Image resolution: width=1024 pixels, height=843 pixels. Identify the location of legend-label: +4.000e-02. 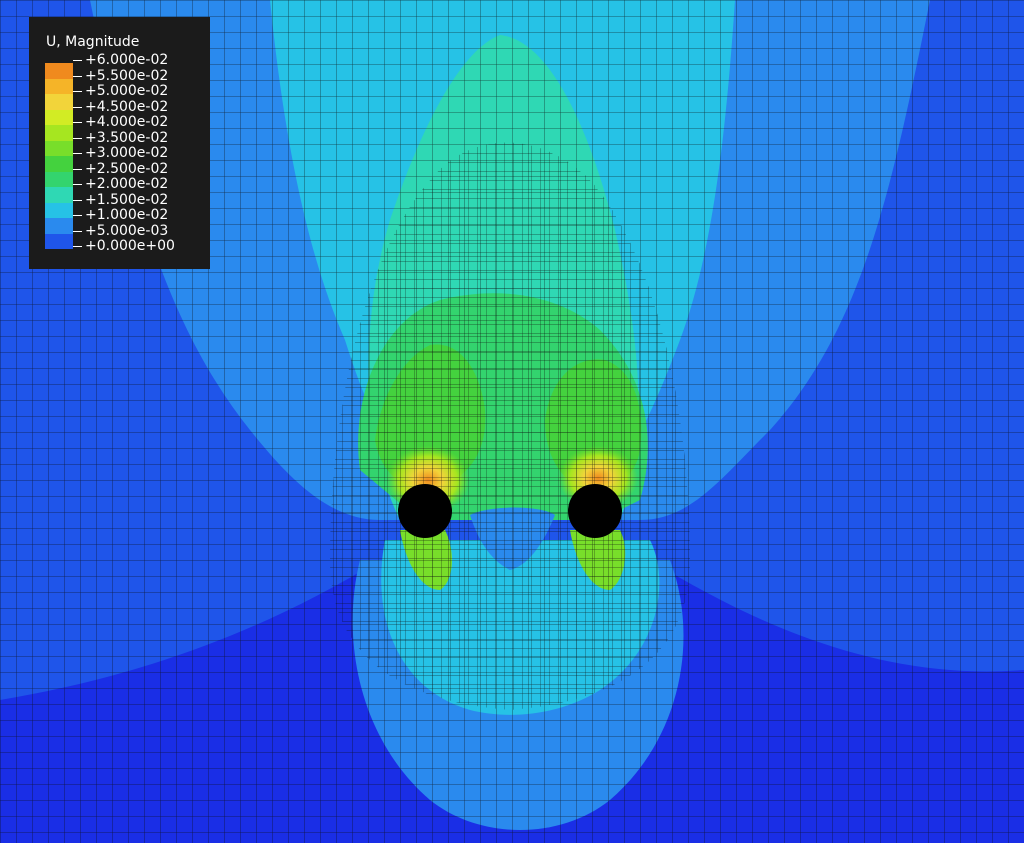
(124, 122).